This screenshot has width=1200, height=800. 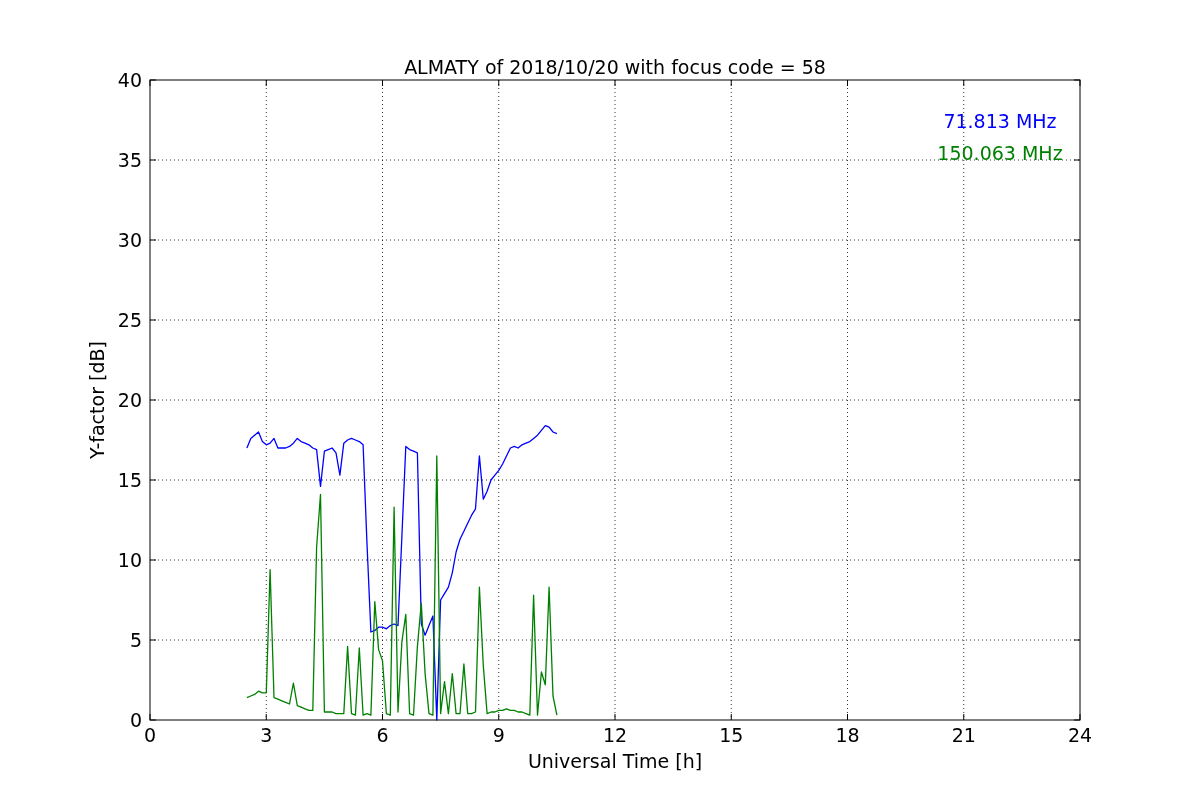 What do you see at coordinates (129, 240) in the screenshot?
I see `y-tick-label: 30` at bounding box center [129, 240].